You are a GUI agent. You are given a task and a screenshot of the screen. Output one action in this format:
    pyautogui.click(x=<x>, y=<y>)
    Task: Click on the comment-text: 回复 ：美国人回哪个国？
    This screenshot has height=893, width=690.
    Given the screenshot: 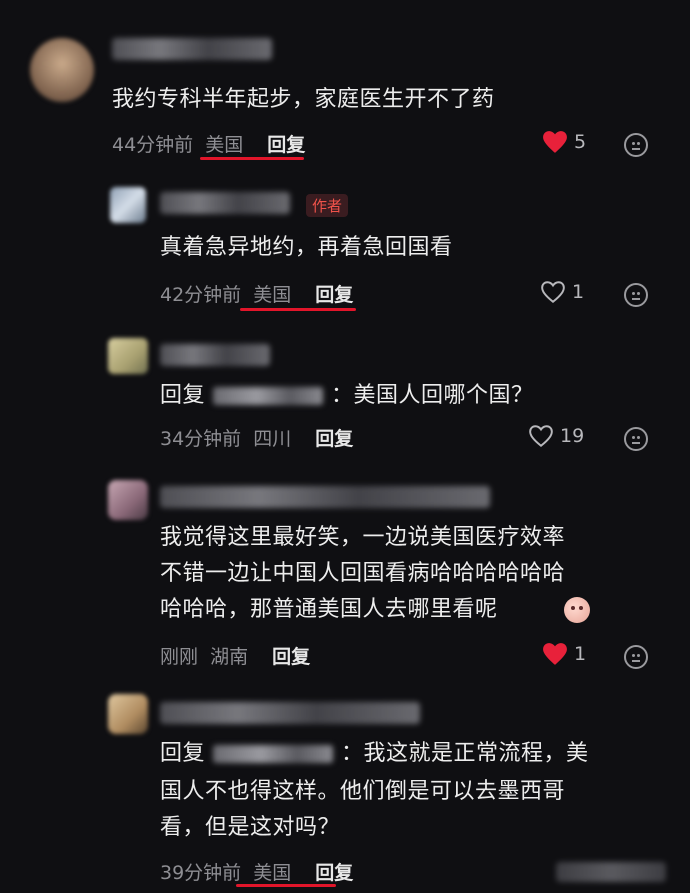 What is the action you would take?
    pyautogui.click(x=347, y=396)
    